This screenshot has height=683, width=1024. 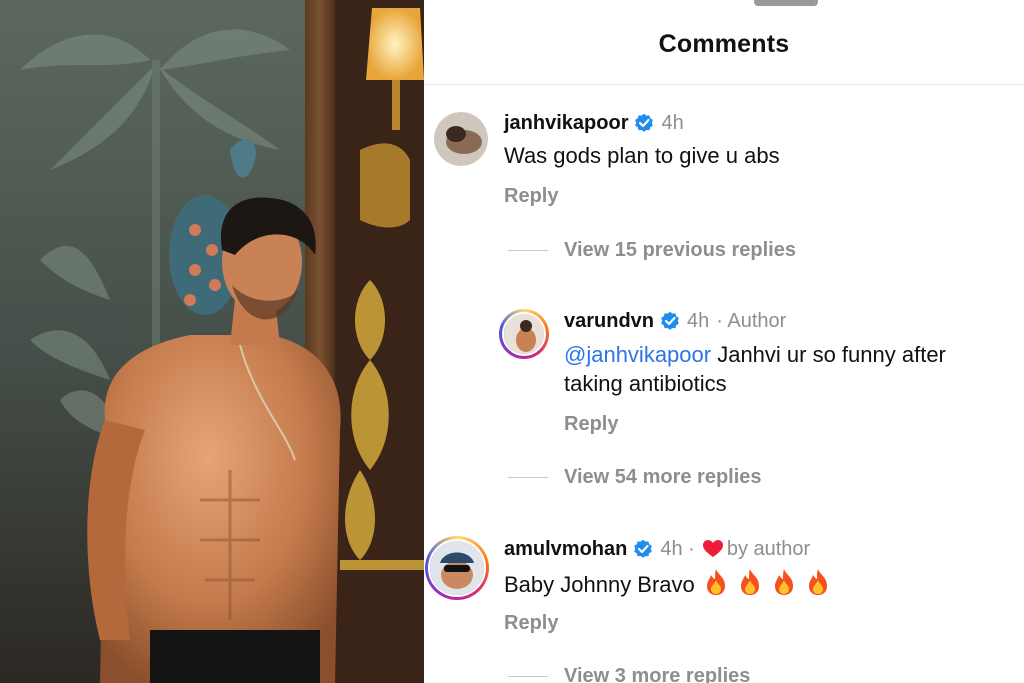 I want to click on view-replies-button: View 54 more replies, so click(x=635, y=477).